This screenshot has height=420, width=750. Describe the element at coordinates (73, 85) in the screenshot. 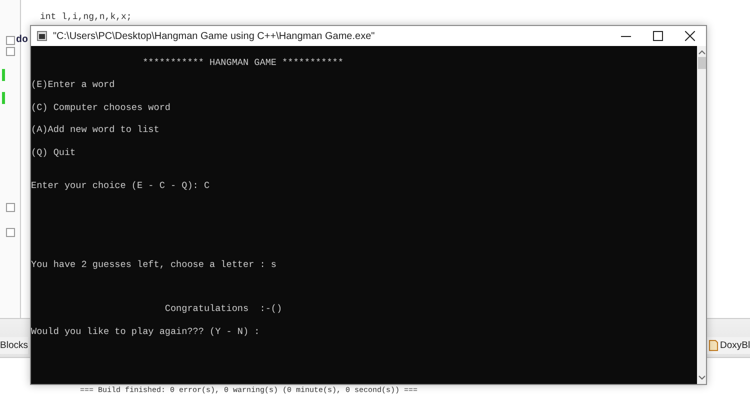

I see `console-line: (E)Enter a word` at that location.